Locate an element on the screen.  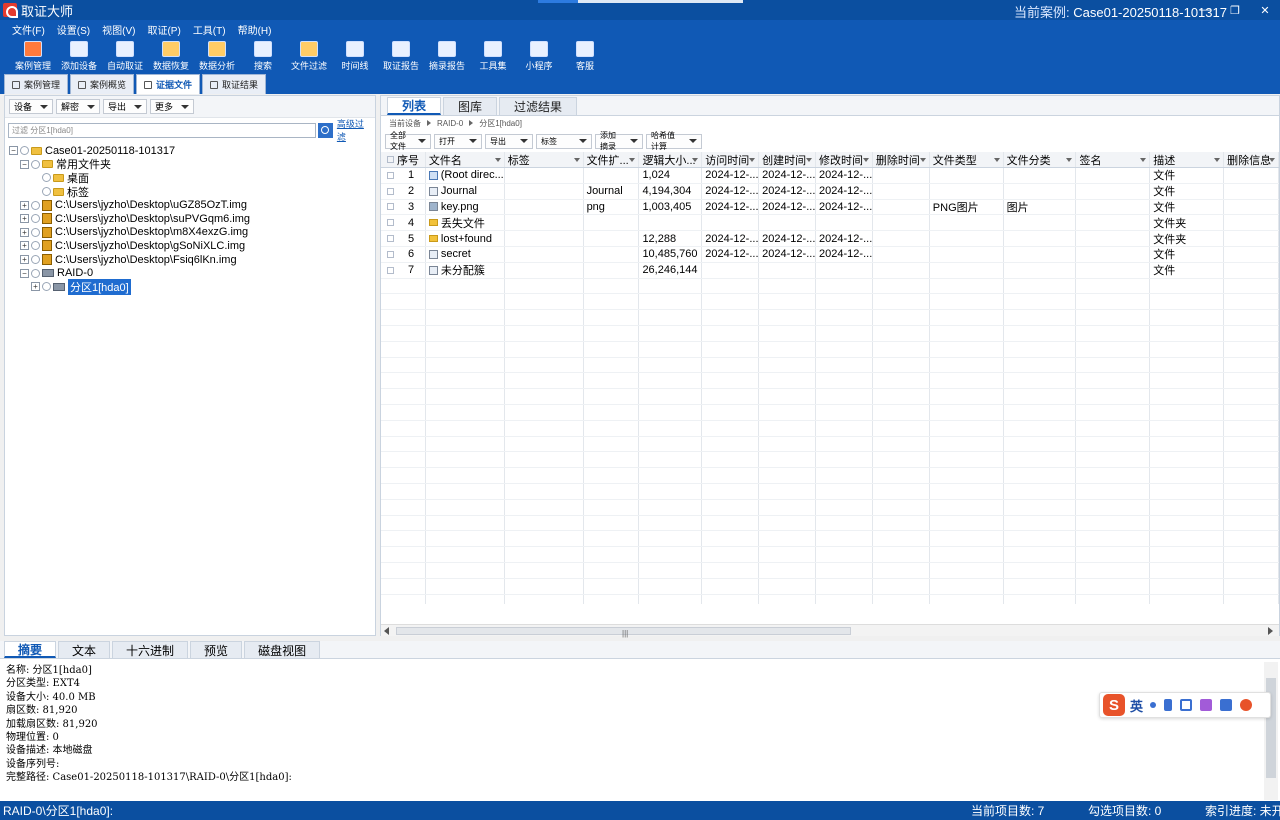
restore-icon: ❐ is located at coordinates (1235, 10).